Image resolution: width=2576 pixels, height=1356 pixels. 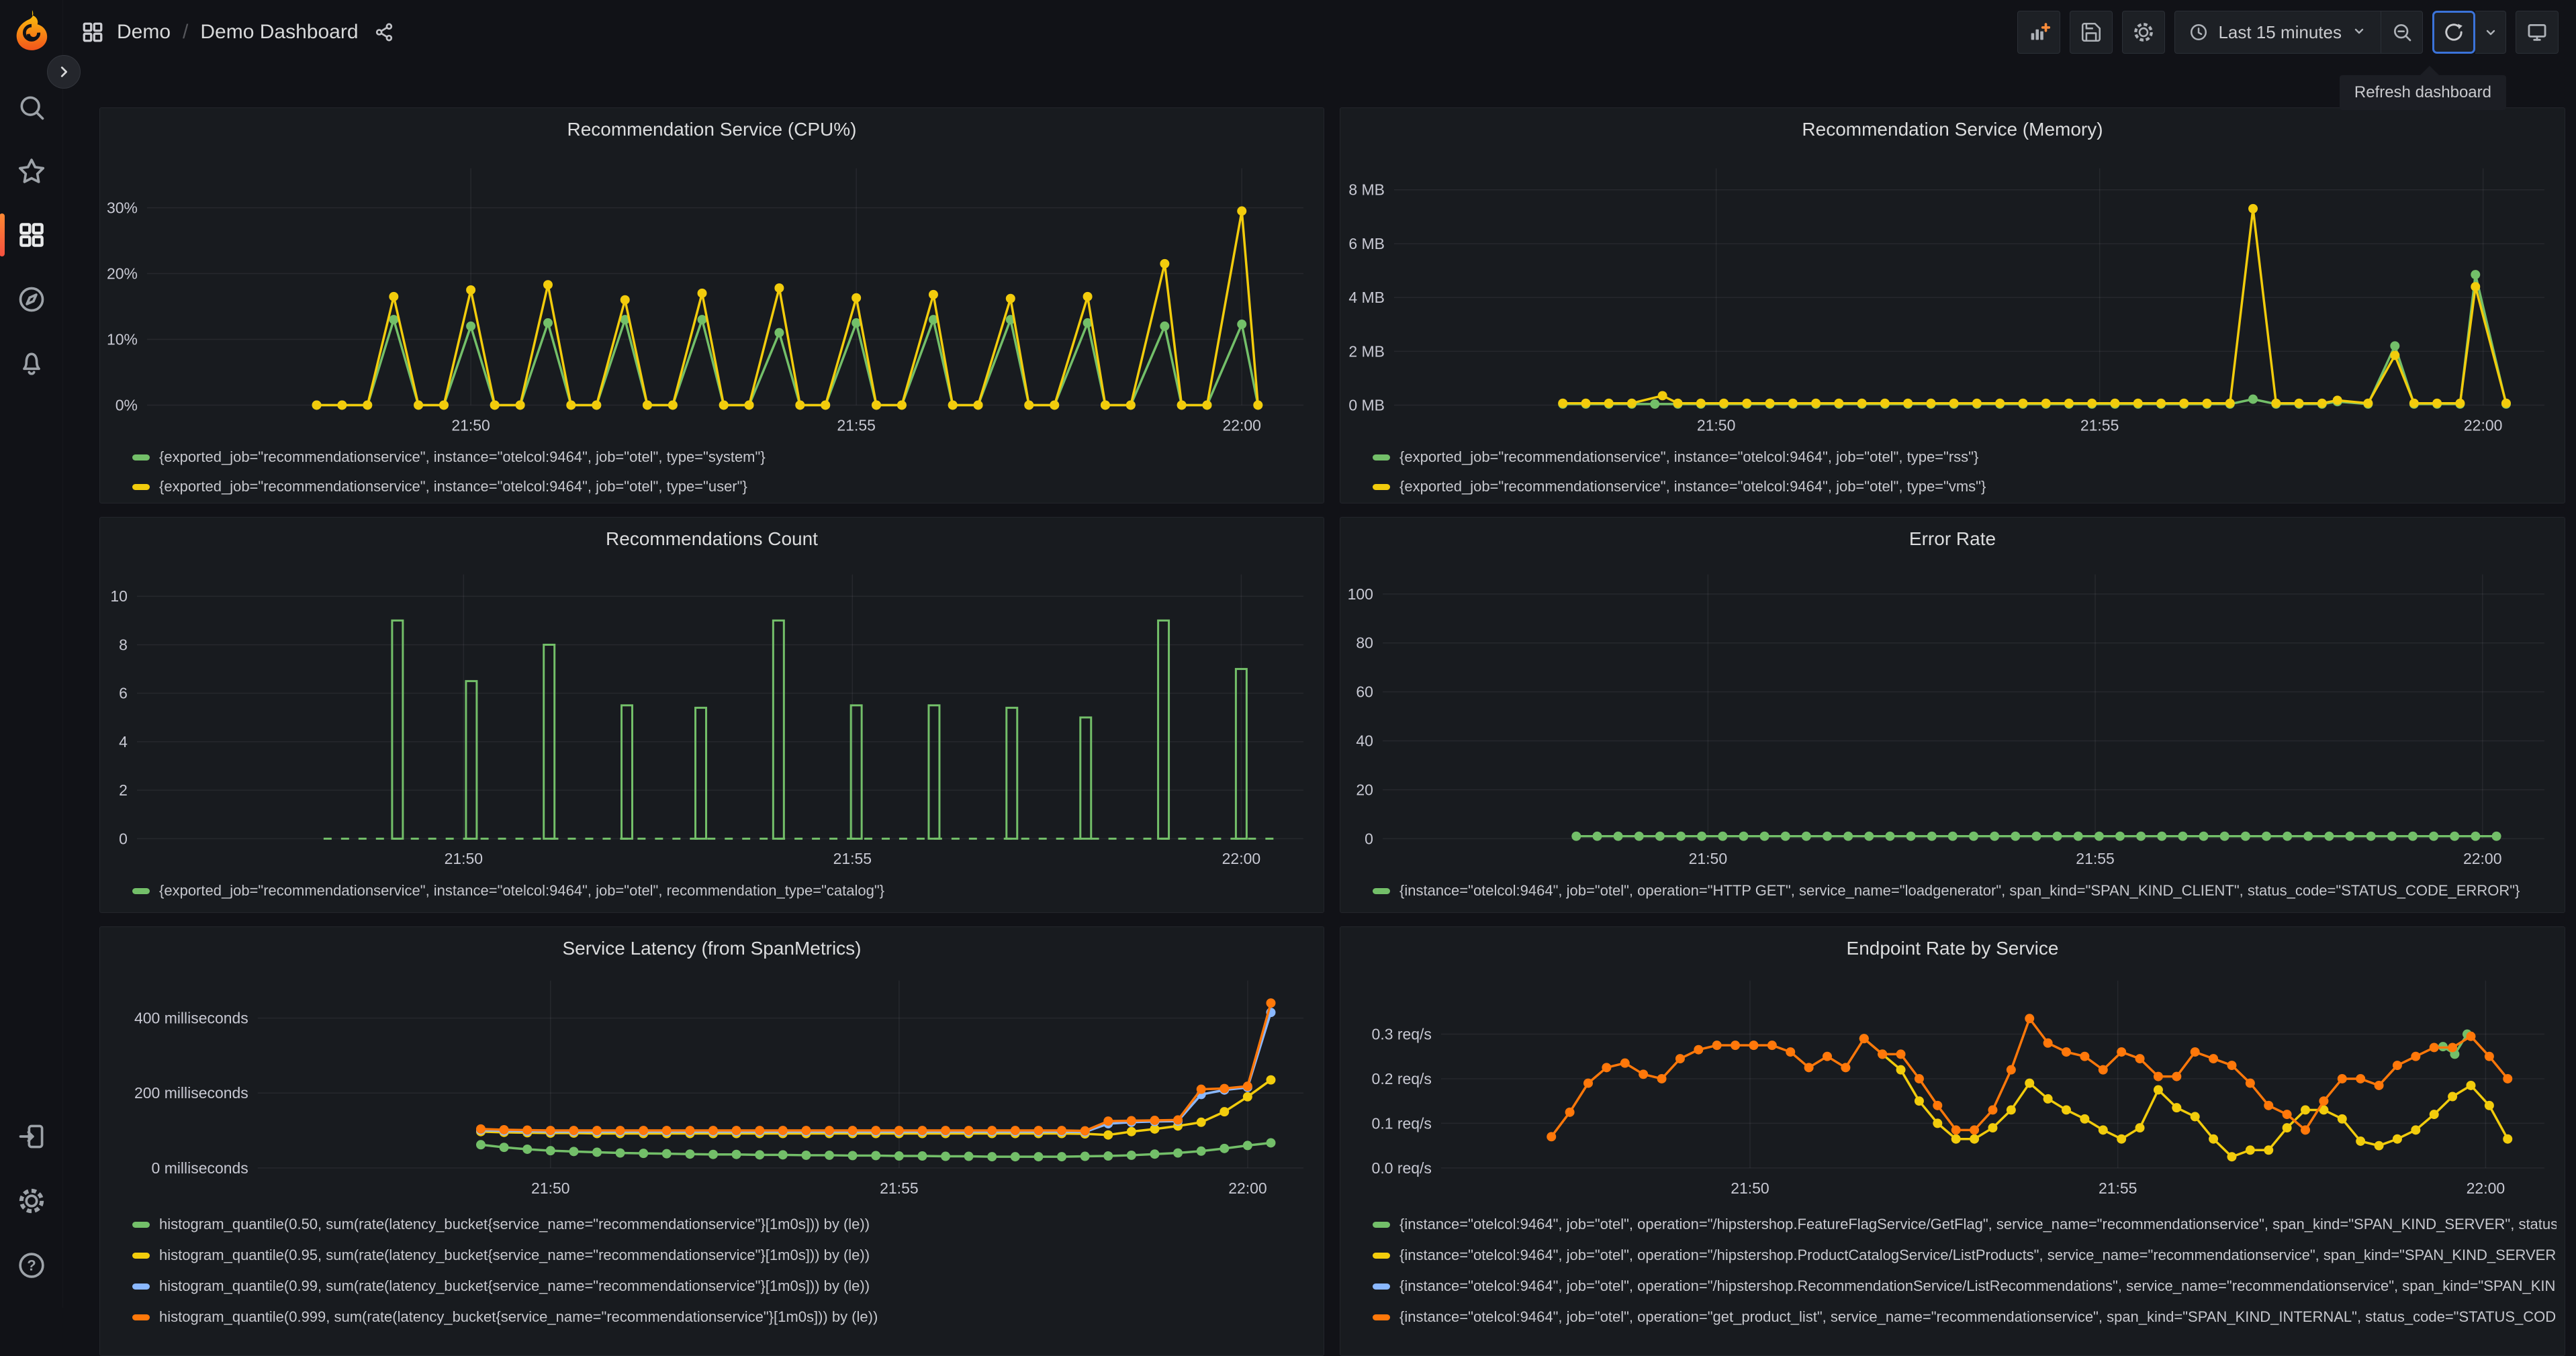 What do you see at coordinates (31, 363) in the screenshot?
I see `alerting-bell-icon` at bounding box center [31, 363].